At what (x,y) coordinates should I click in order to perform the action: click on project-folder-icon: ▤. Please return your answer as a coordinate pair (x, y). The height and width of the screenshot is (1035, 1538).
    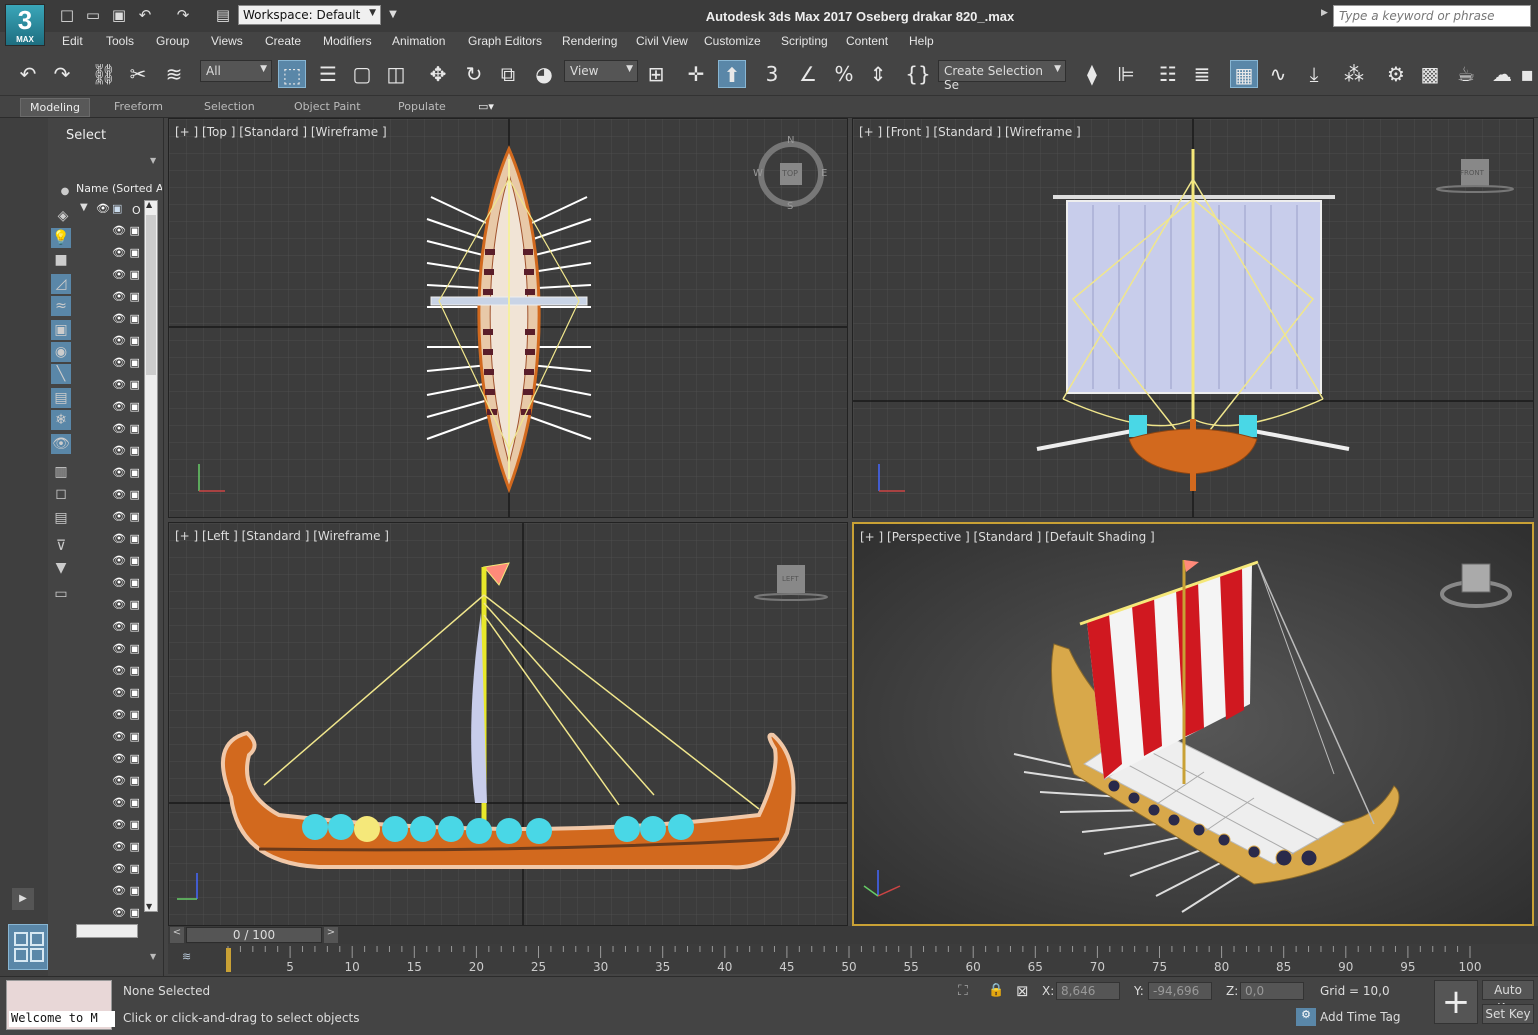
    Looking at the image, I should click on (223, 15).